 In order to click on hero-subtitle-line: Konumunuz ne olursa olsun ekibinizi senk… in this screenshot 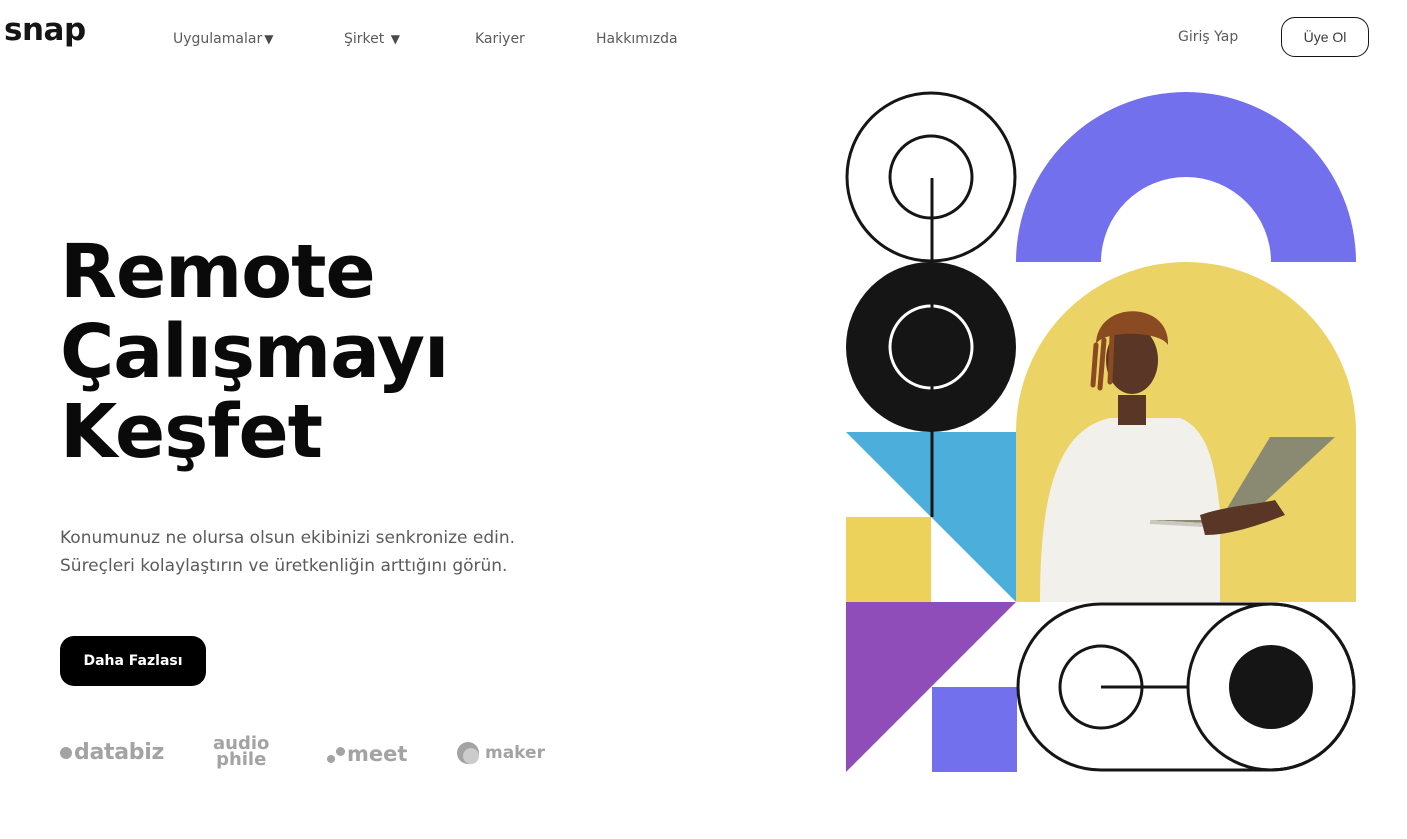, I will do `click(288, 538)`.